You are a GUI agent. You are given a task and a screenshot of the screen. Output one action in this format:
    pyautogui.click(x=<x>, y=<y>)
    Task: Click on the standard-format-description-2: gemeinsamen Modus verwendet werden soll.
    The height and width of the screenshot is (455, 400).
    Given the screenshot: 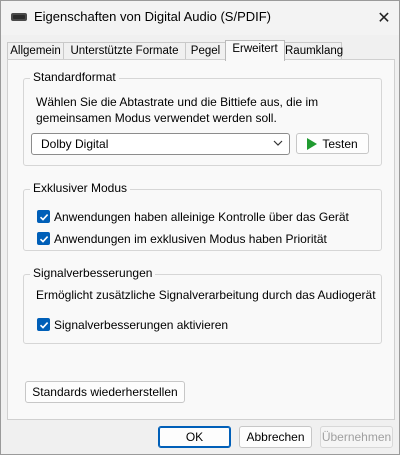 What is the action you would take?
    pyautogui.click(x=156, y=118)
    